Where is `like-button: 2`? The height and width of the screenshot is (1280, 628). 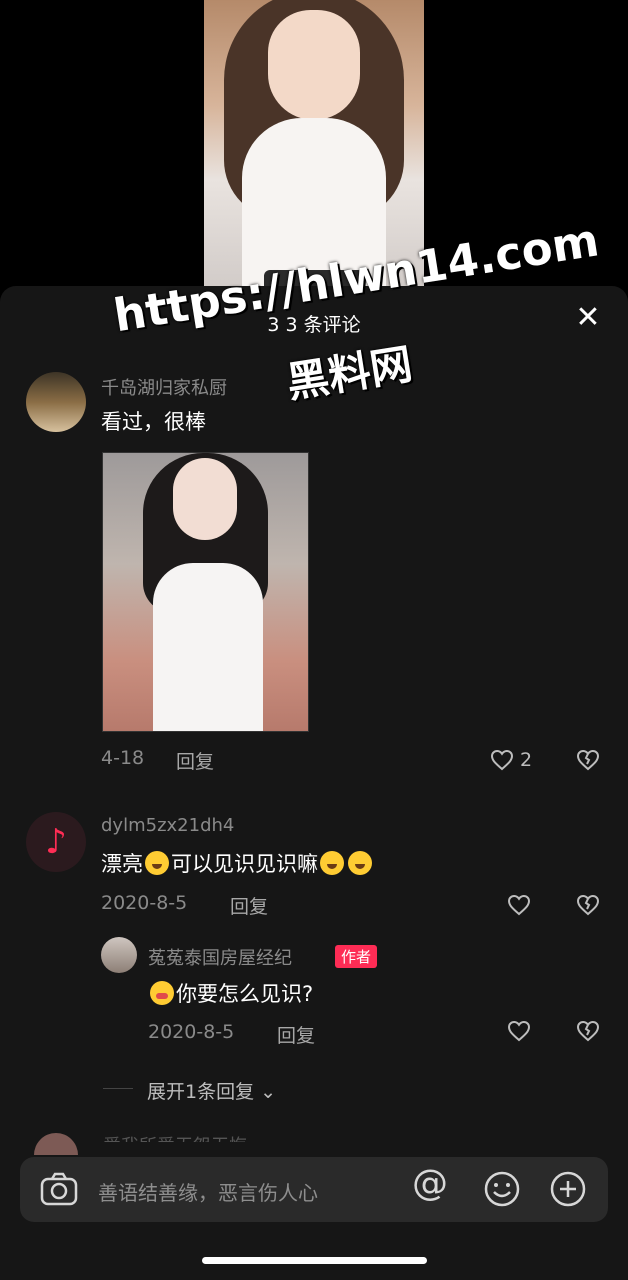
like-button: 2 is located at coordinates (511, 760).